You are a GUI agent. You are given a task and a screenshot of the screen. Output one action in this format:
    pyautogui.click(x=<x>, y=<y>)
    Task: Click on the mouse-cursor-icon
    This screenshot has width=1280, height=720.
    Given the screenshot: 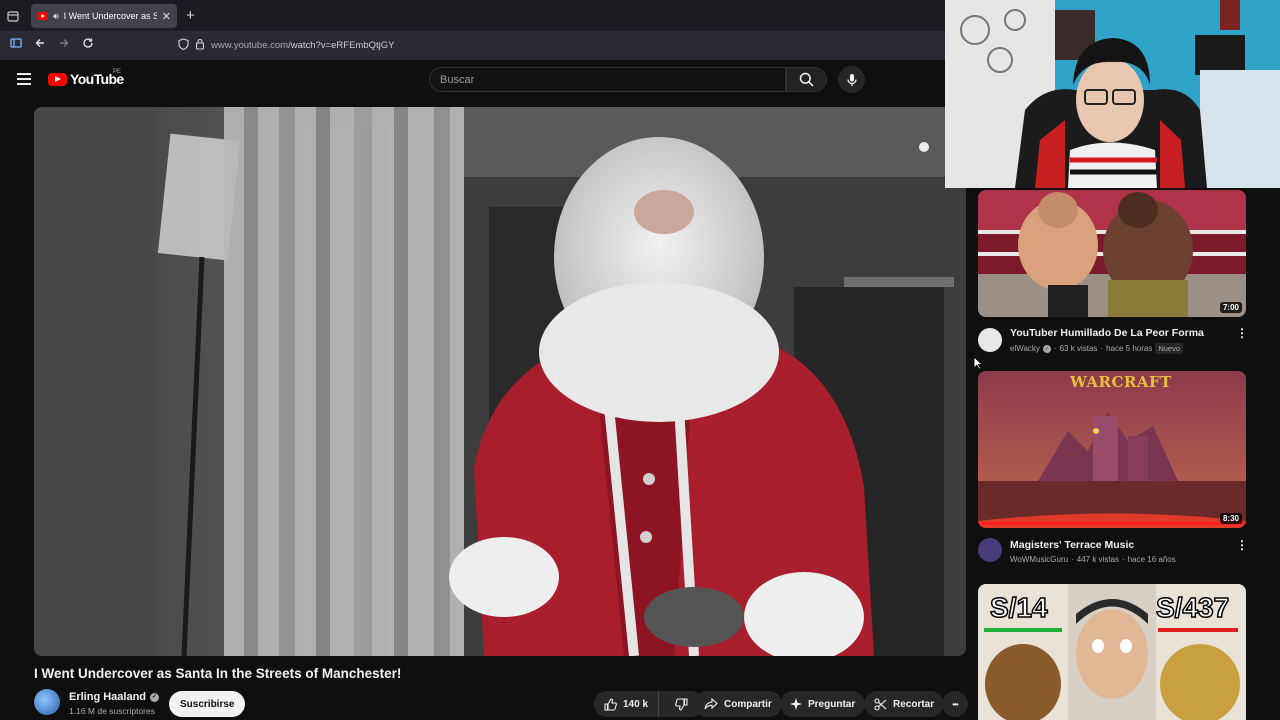 What is the action you would take?
    pyautogui.click(x=978, y=363)
    